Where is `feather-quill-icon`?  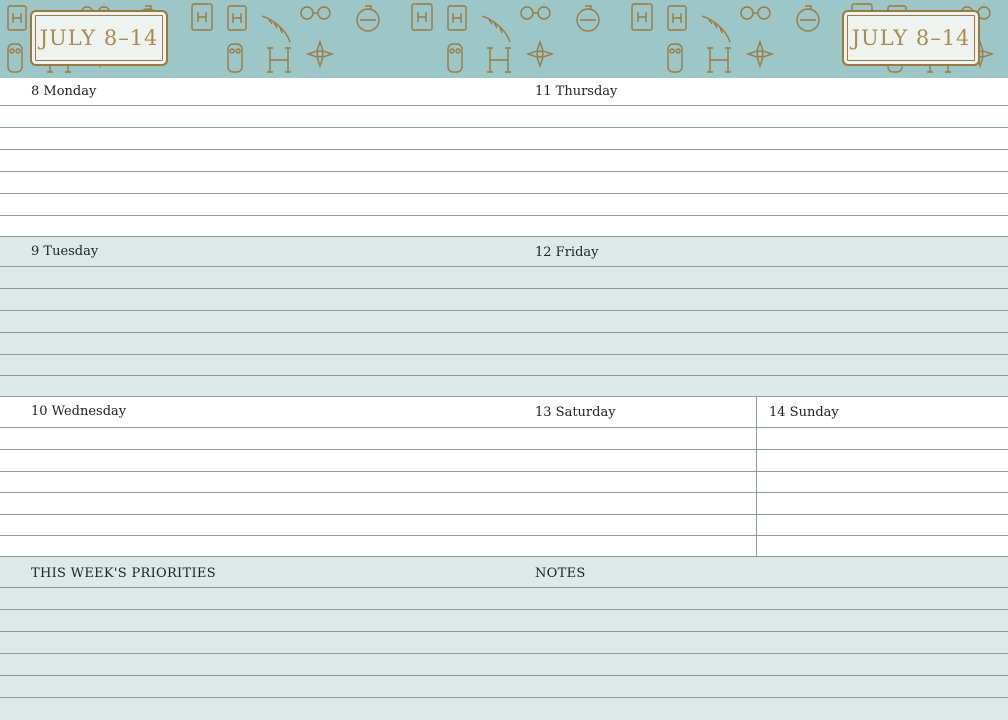 feather-quill-icon is located at coordinates (276, 29).